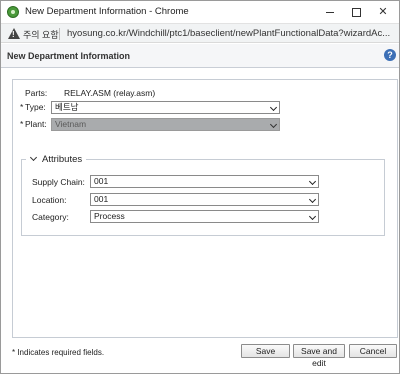 This screenshot has height=374, width=400. Describe the element at coordinates (101, 199) in the screenshot. I see `location-value: 001` at that location.